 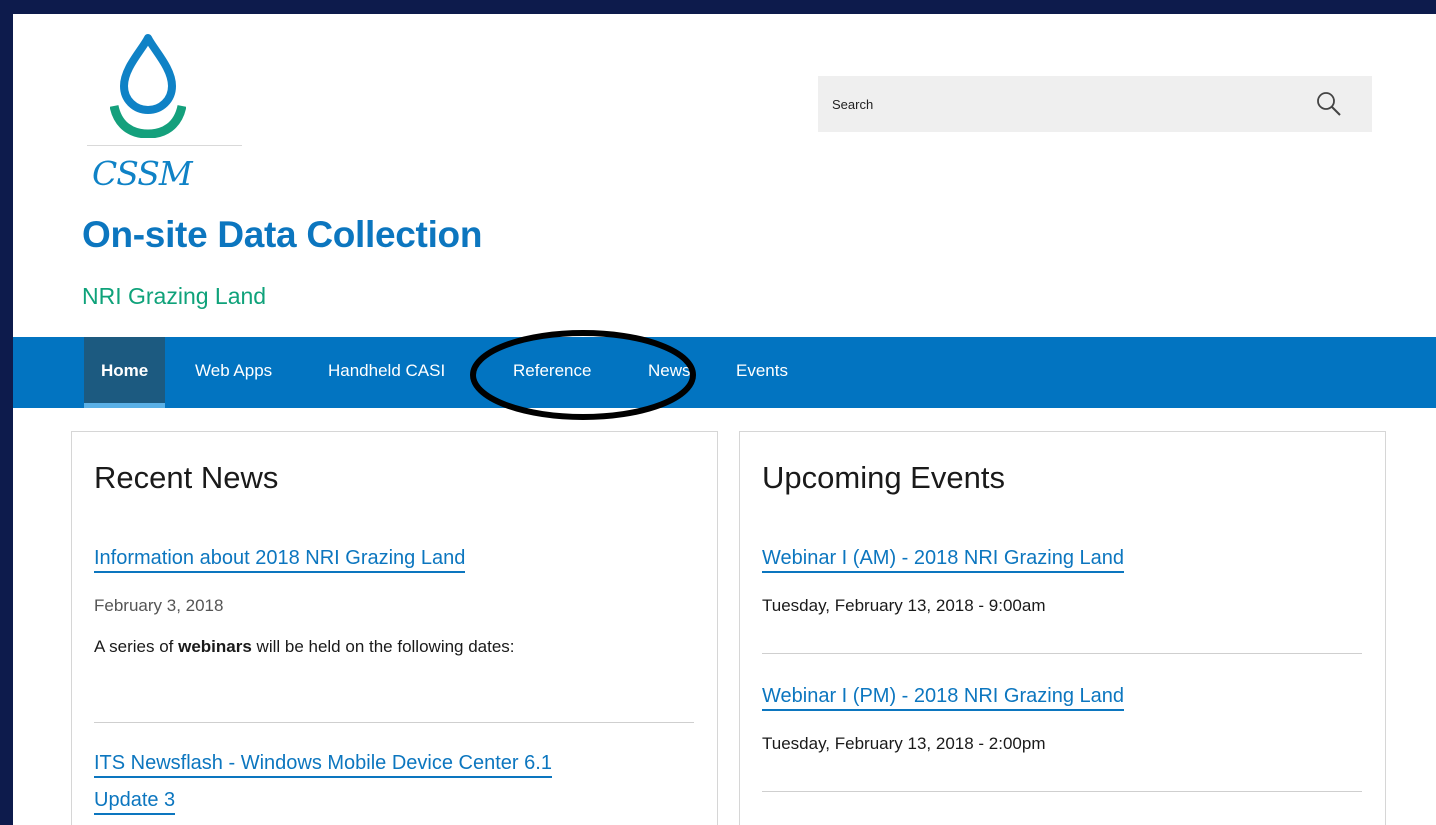 I want to click on logo-wordmark: CSSM, so click(x=142, y=173).